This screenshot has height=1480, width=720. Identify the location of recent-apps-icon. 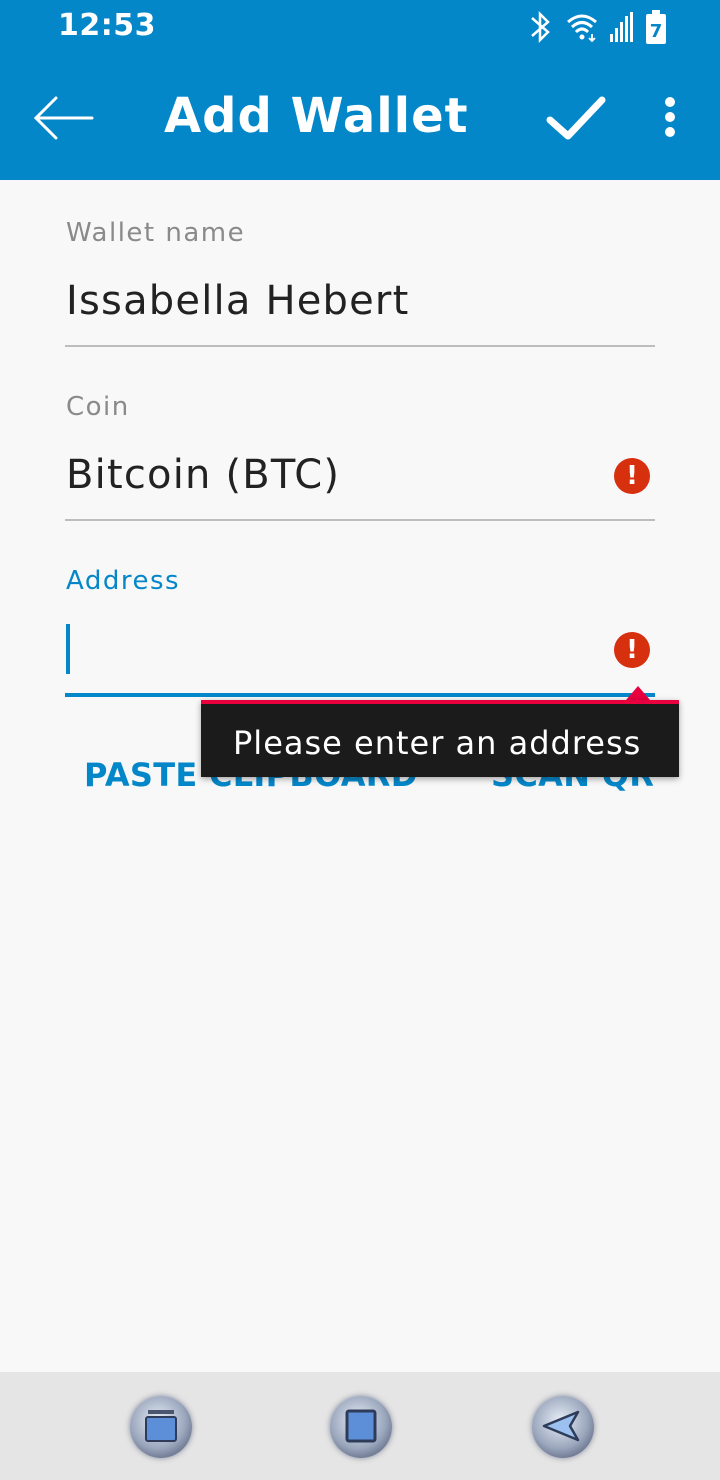
(161, 1426).